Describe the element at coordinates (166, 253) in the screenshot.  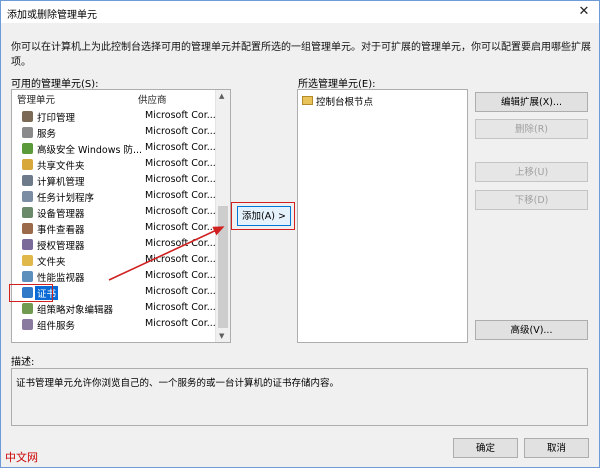
I see `annotation-arrow` at that location.